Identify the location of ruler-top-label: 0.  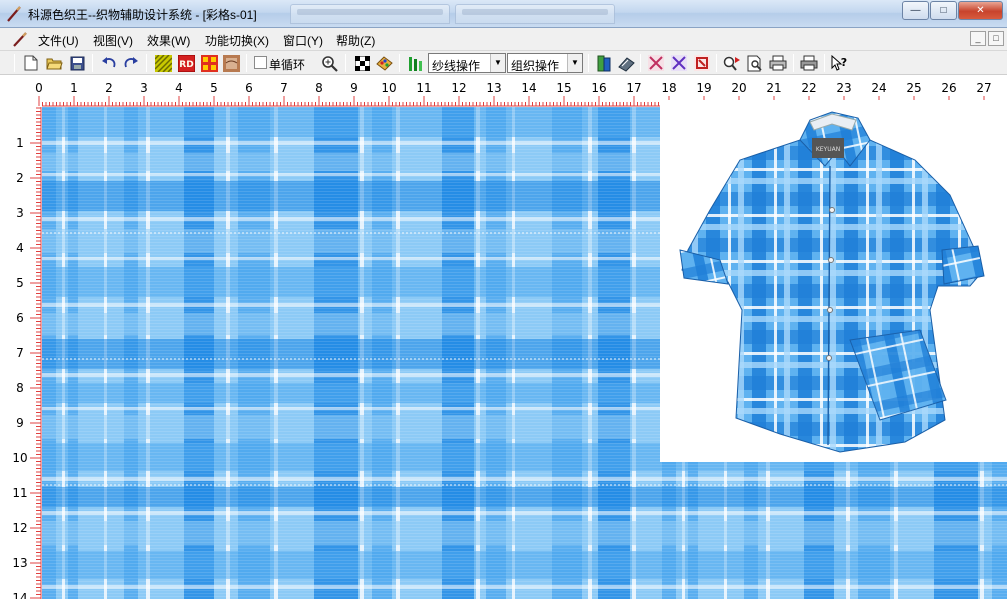
(39, 88).